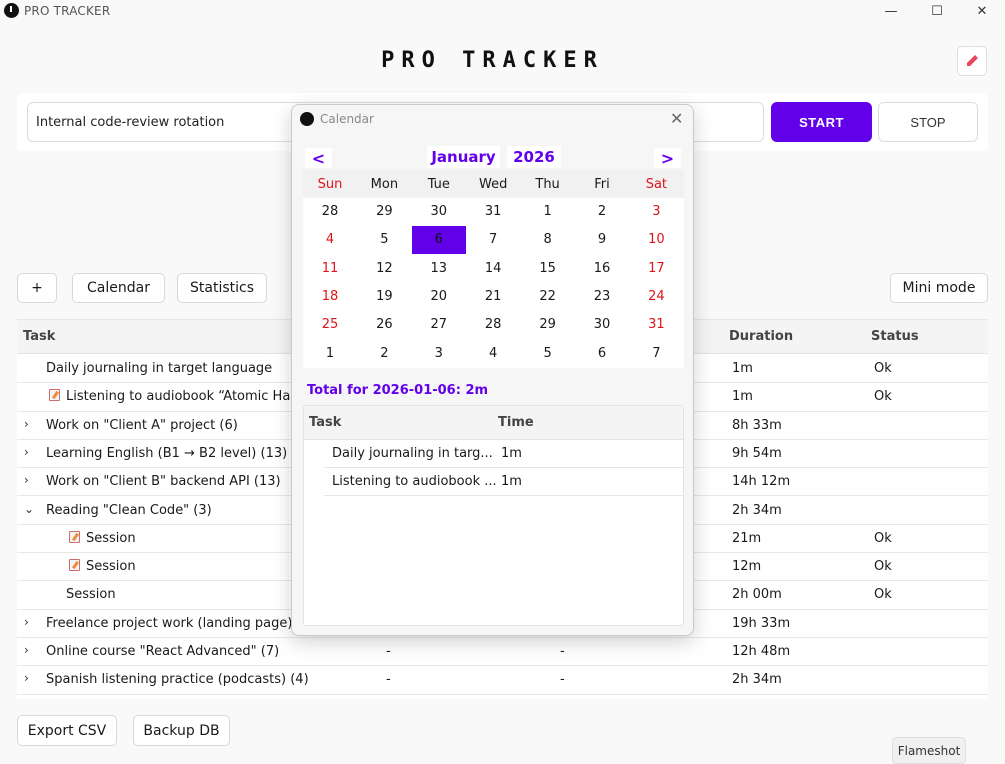 The width and height of the screenshot is (1005, 764). I want to click on maximize-button: ☐, so click(937, 11).